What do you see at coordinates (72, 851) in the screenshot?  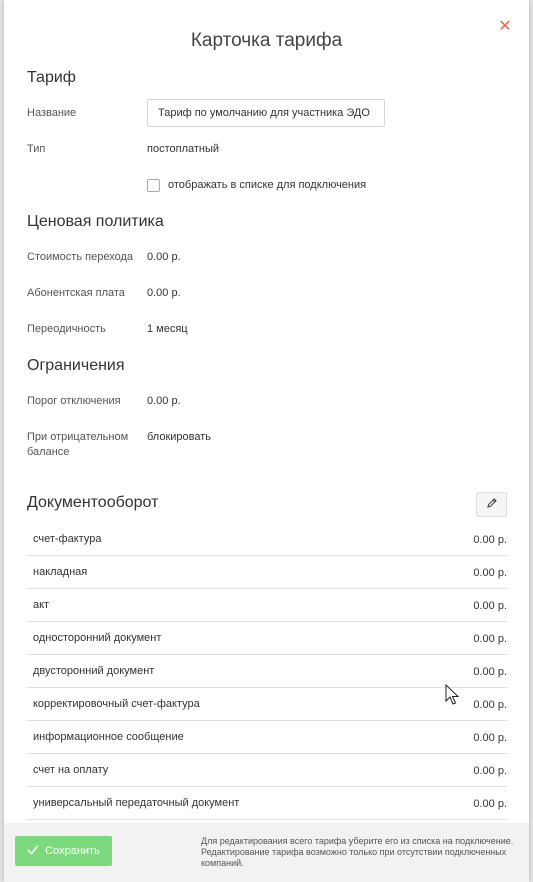 I see `save-button-label: Сохранить` at bounding box center [72, 851].